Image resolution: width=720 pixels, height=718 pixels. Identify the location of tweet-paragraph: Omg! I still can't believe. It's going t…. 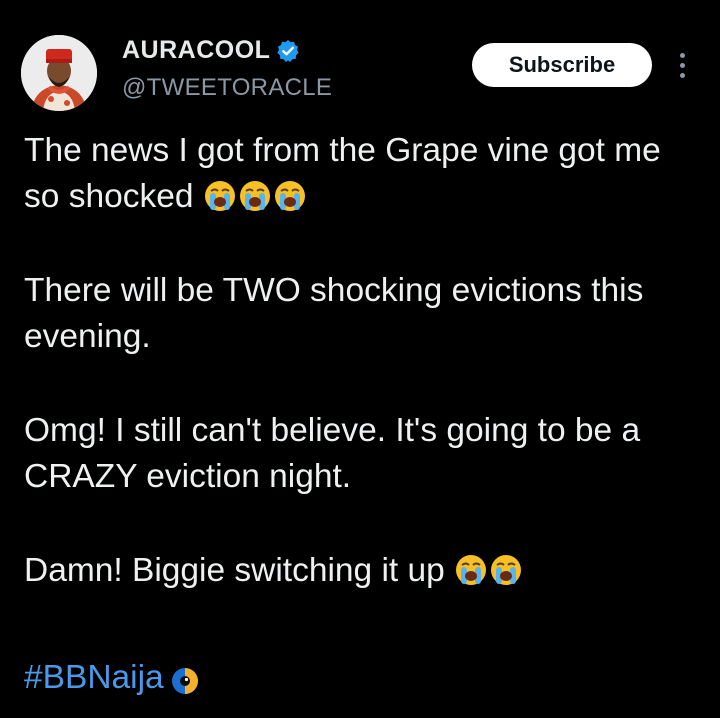
(364, 454).